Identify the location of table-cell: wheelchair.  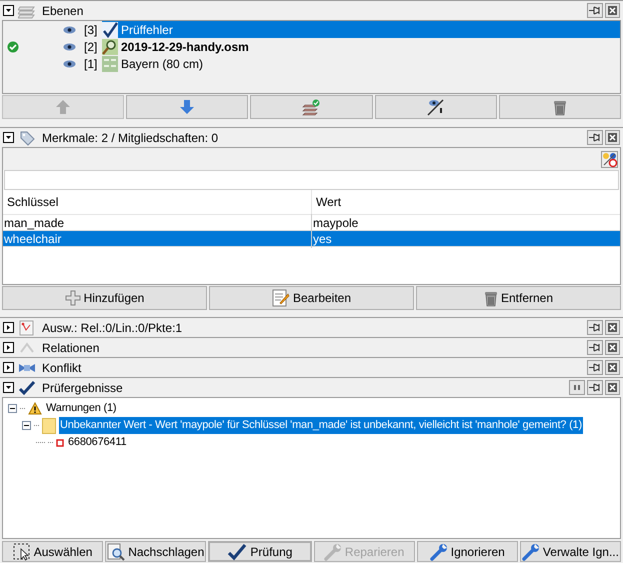
(157, 239).